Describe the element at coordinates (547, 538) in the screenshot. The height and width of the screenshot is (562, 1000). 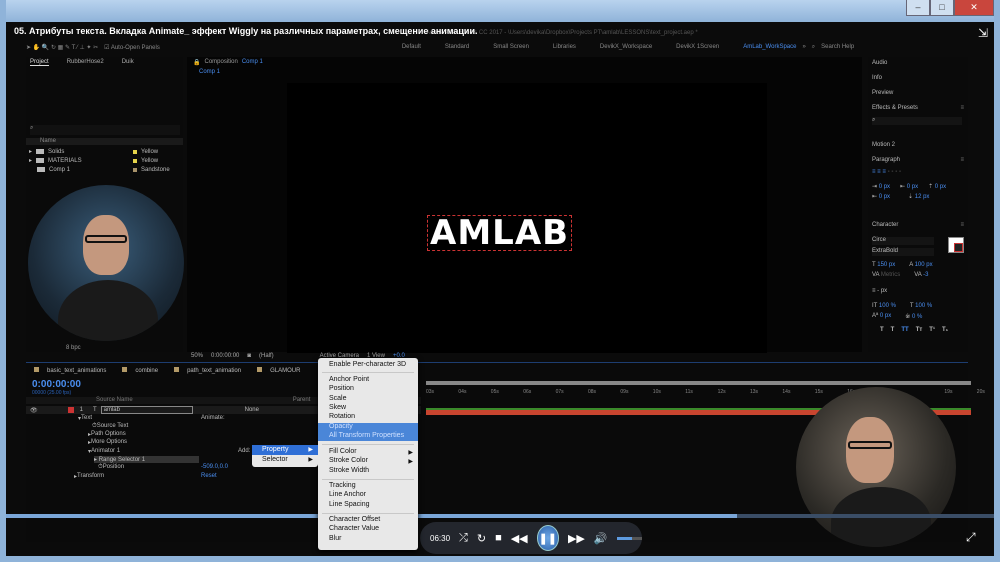
I see `pause-button: ❚❚` at that location.